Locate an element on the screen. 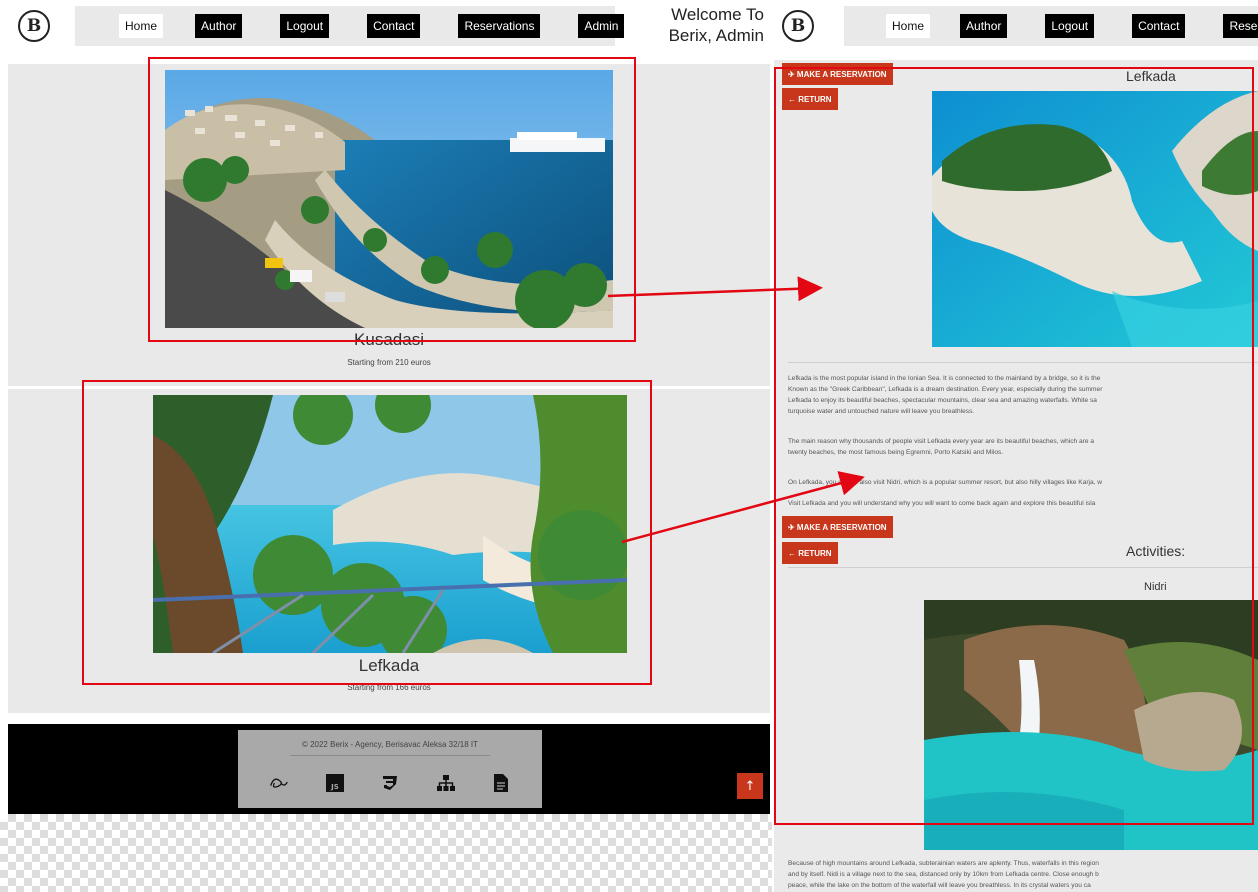 This screenshot has height=892, width=1258. brand-logo-icon-right: B is located at coordinates (798, 26).